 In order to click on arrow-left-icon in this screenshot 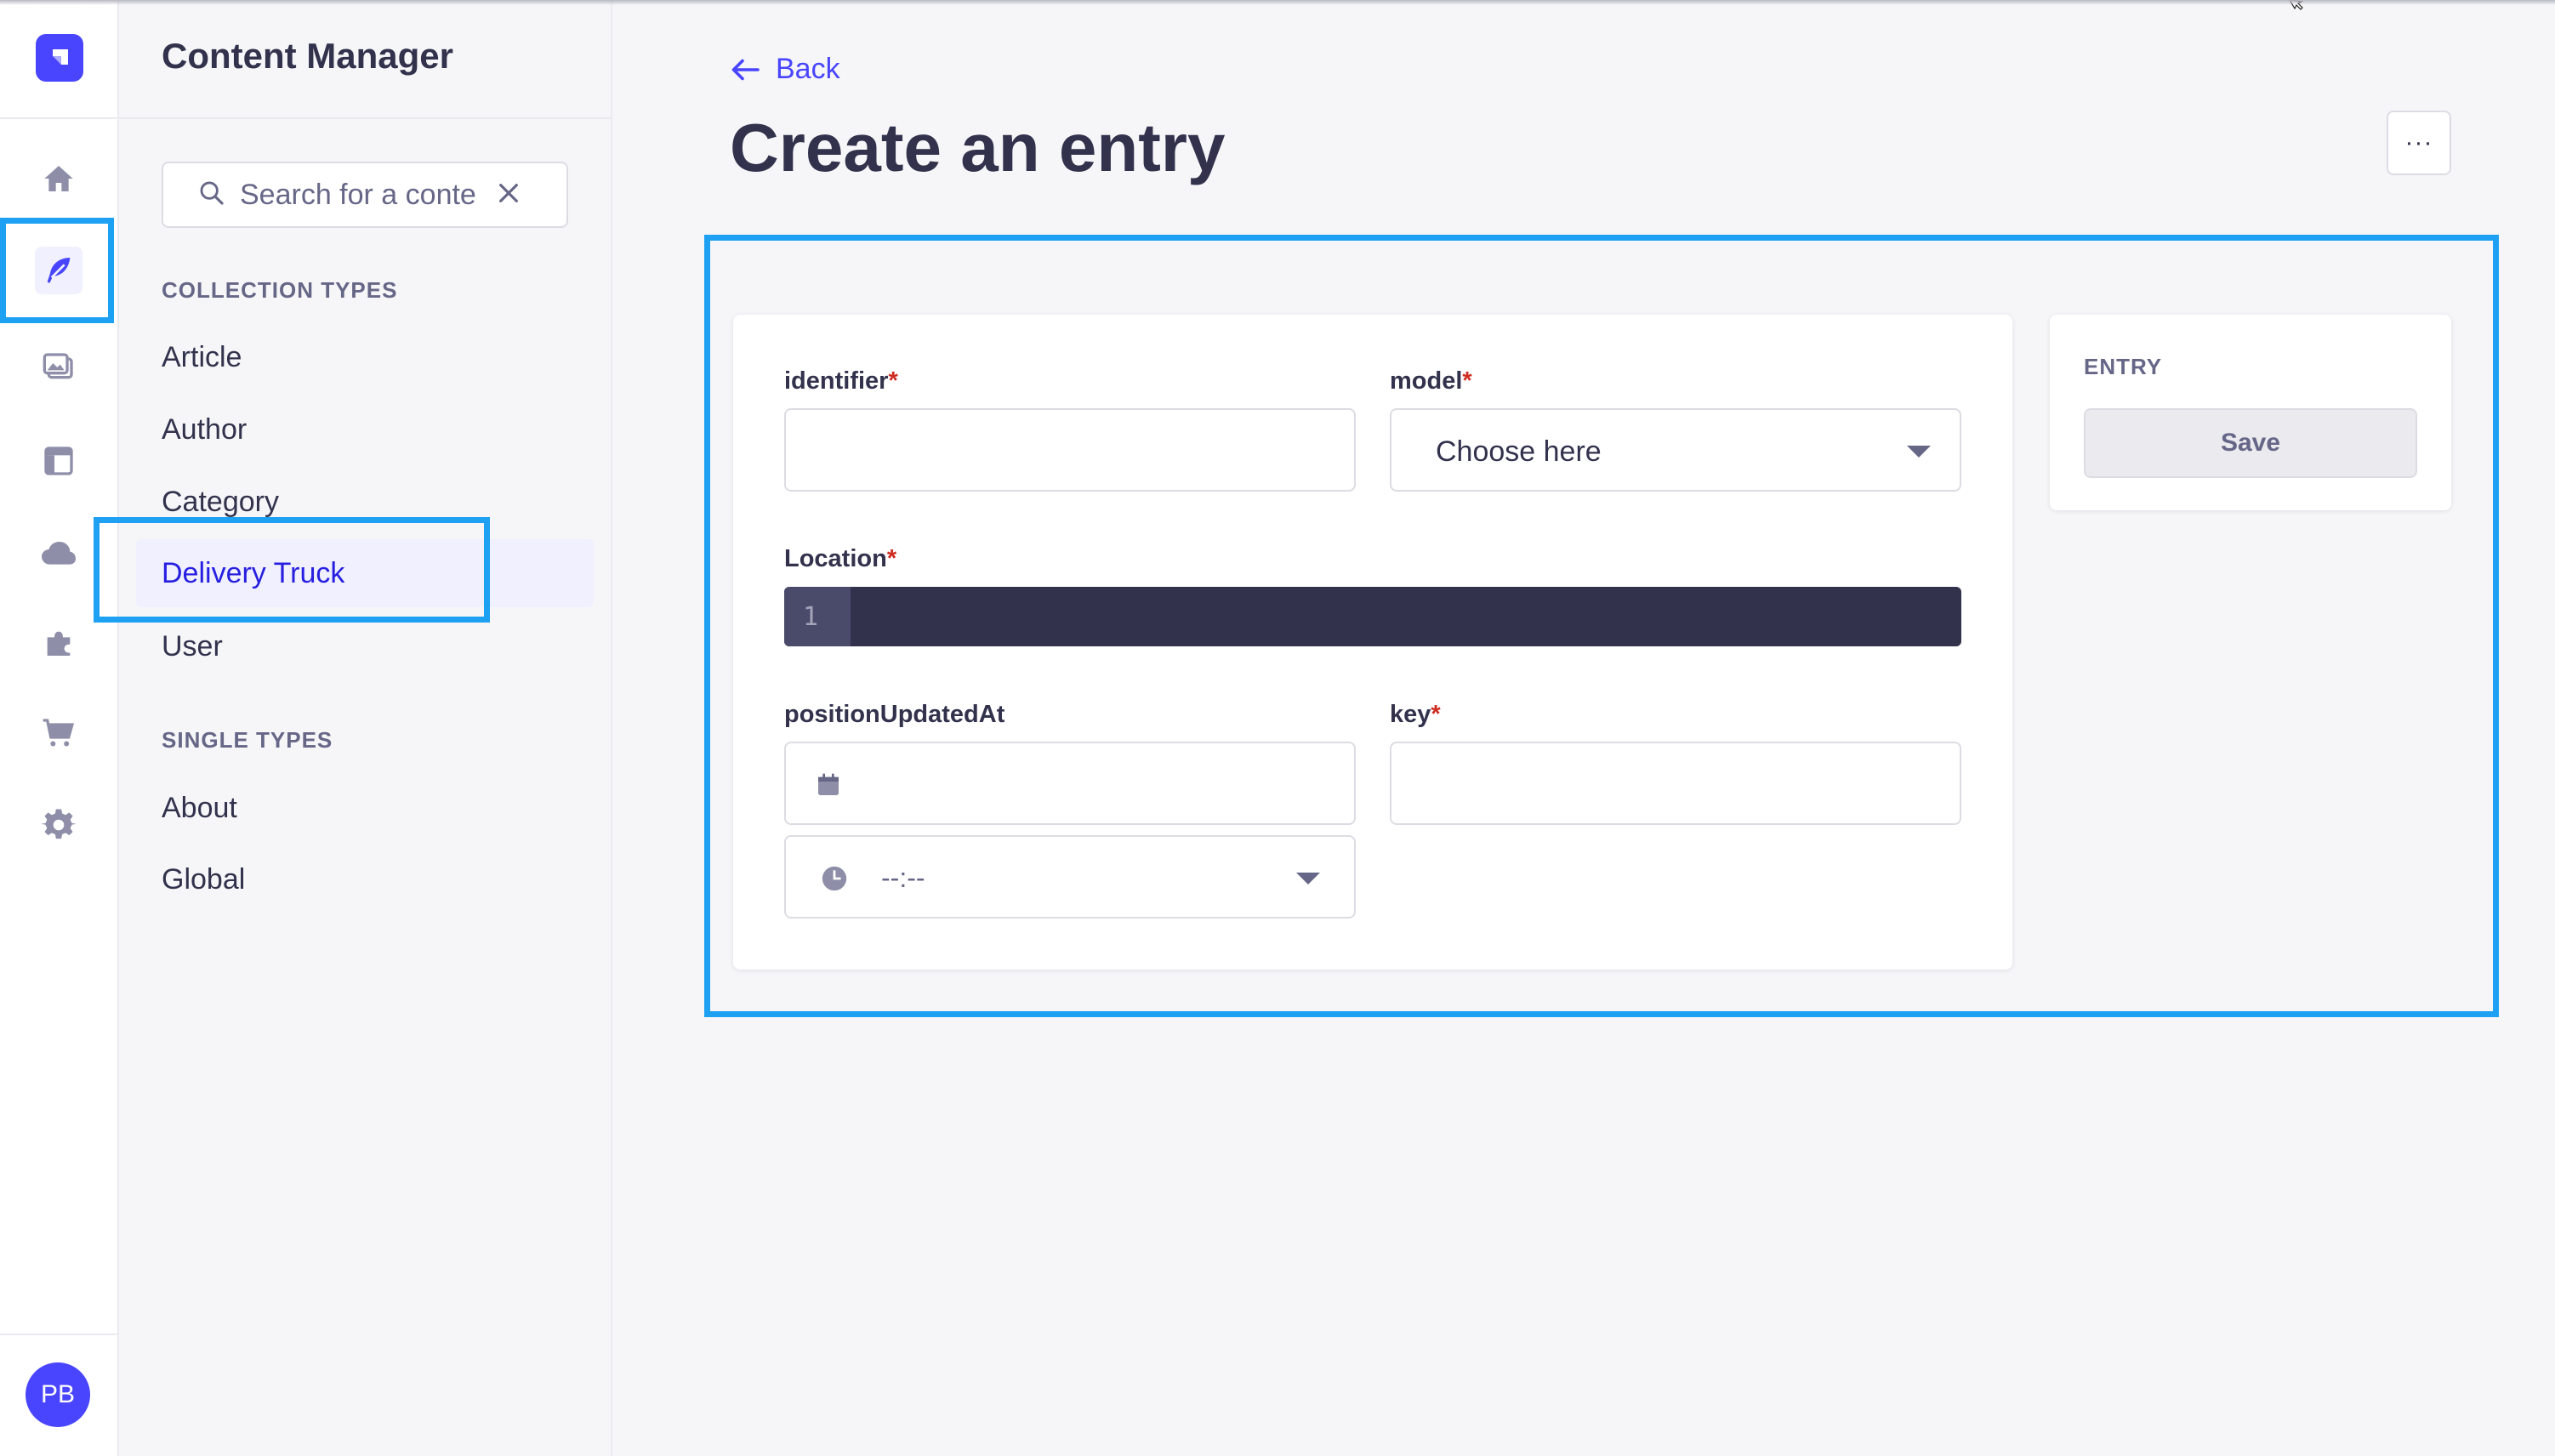, I will do `click(745, 69)`.